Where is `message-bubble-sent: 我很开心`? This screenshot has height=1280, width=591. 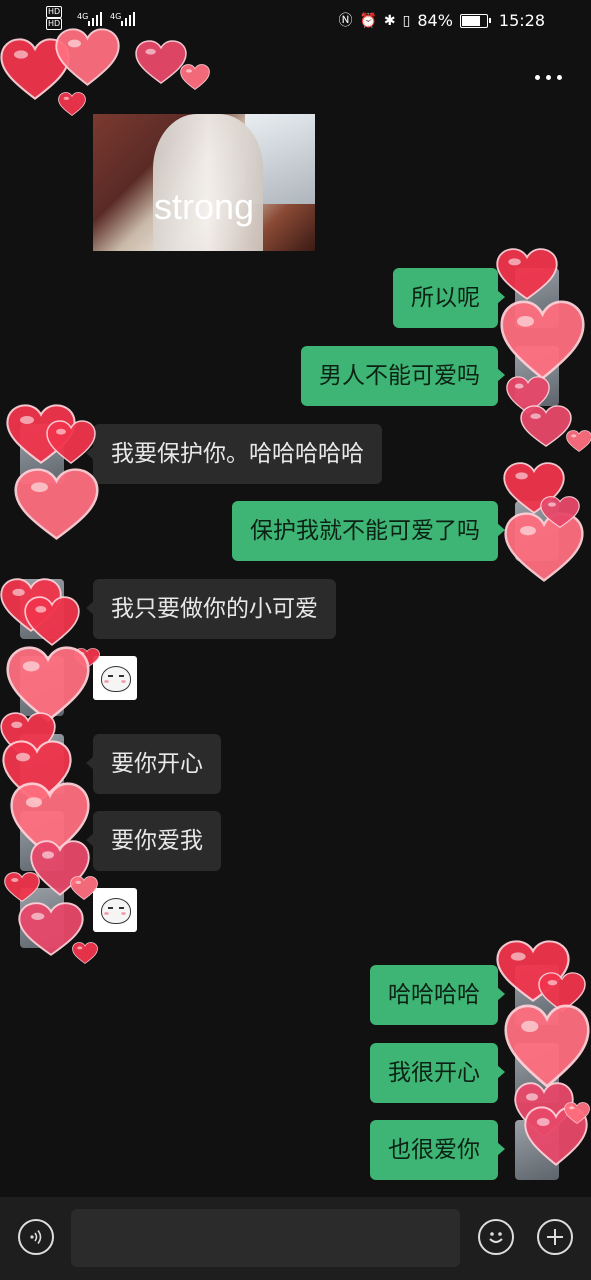 message-bubble-sent: 我很开心 is located at coordinates (437, 1073).